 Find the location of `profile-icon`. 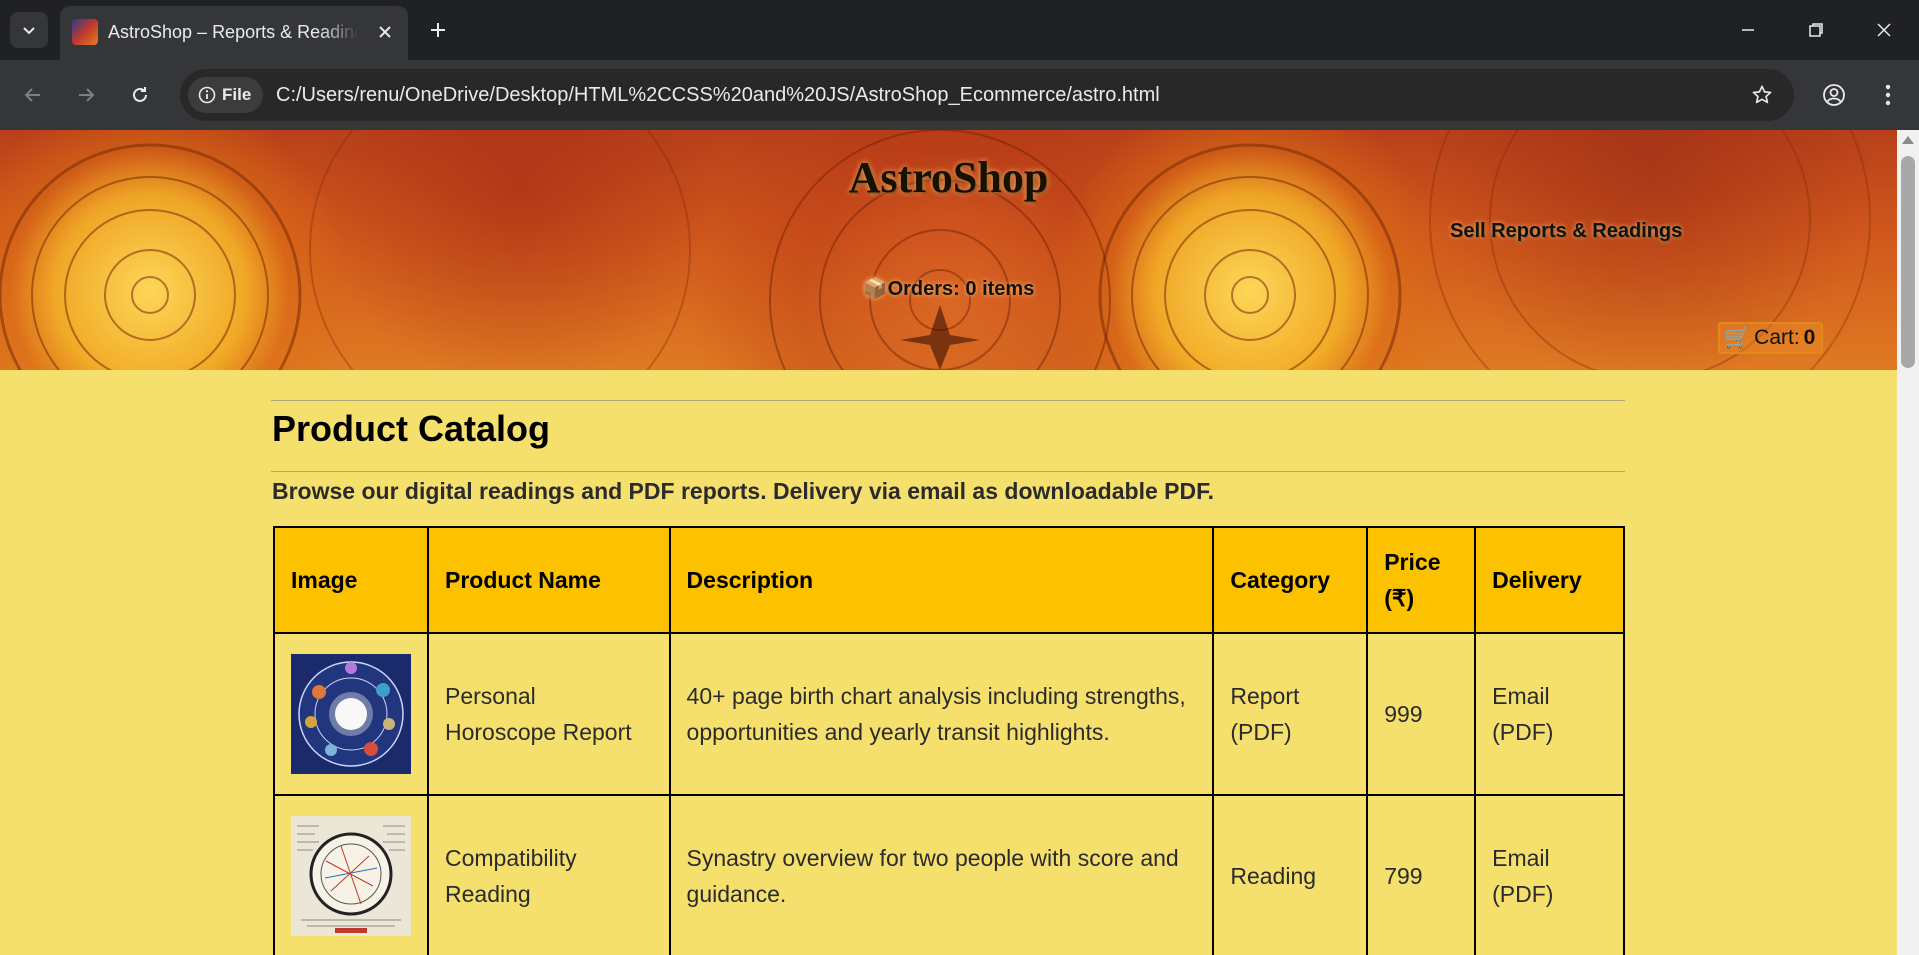

profile-icon is located at coordinates (1834, 95).